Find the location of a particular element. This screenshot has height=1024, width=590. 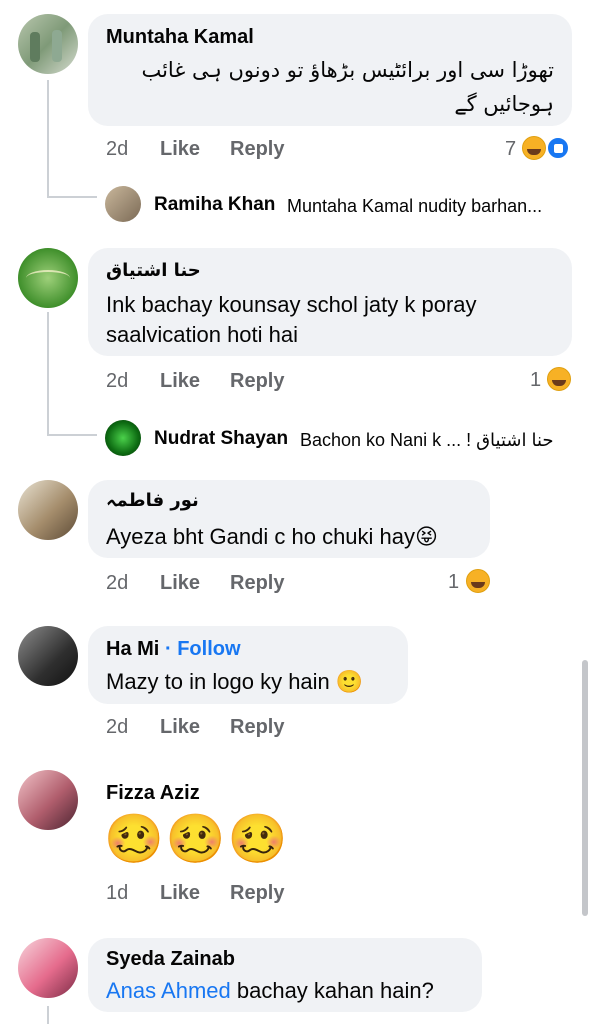

comment-author: نور فاطمہ is located at coordinates (152, 500).